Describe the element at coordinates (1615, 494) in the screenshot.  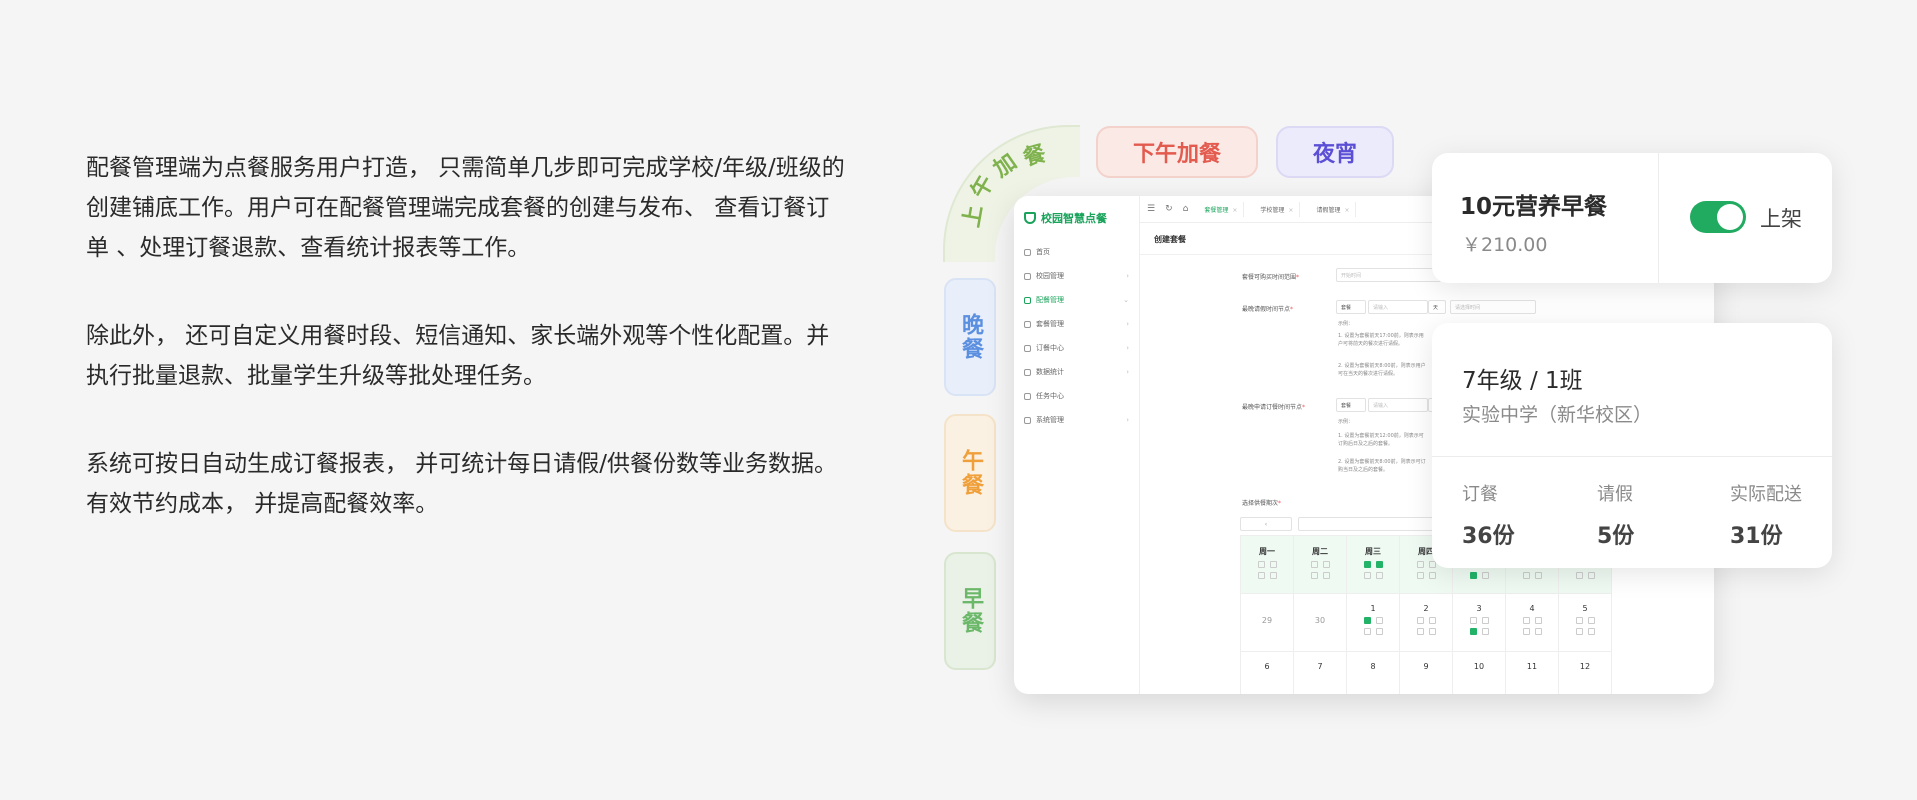
I see `stat-label: 请假` at that location.